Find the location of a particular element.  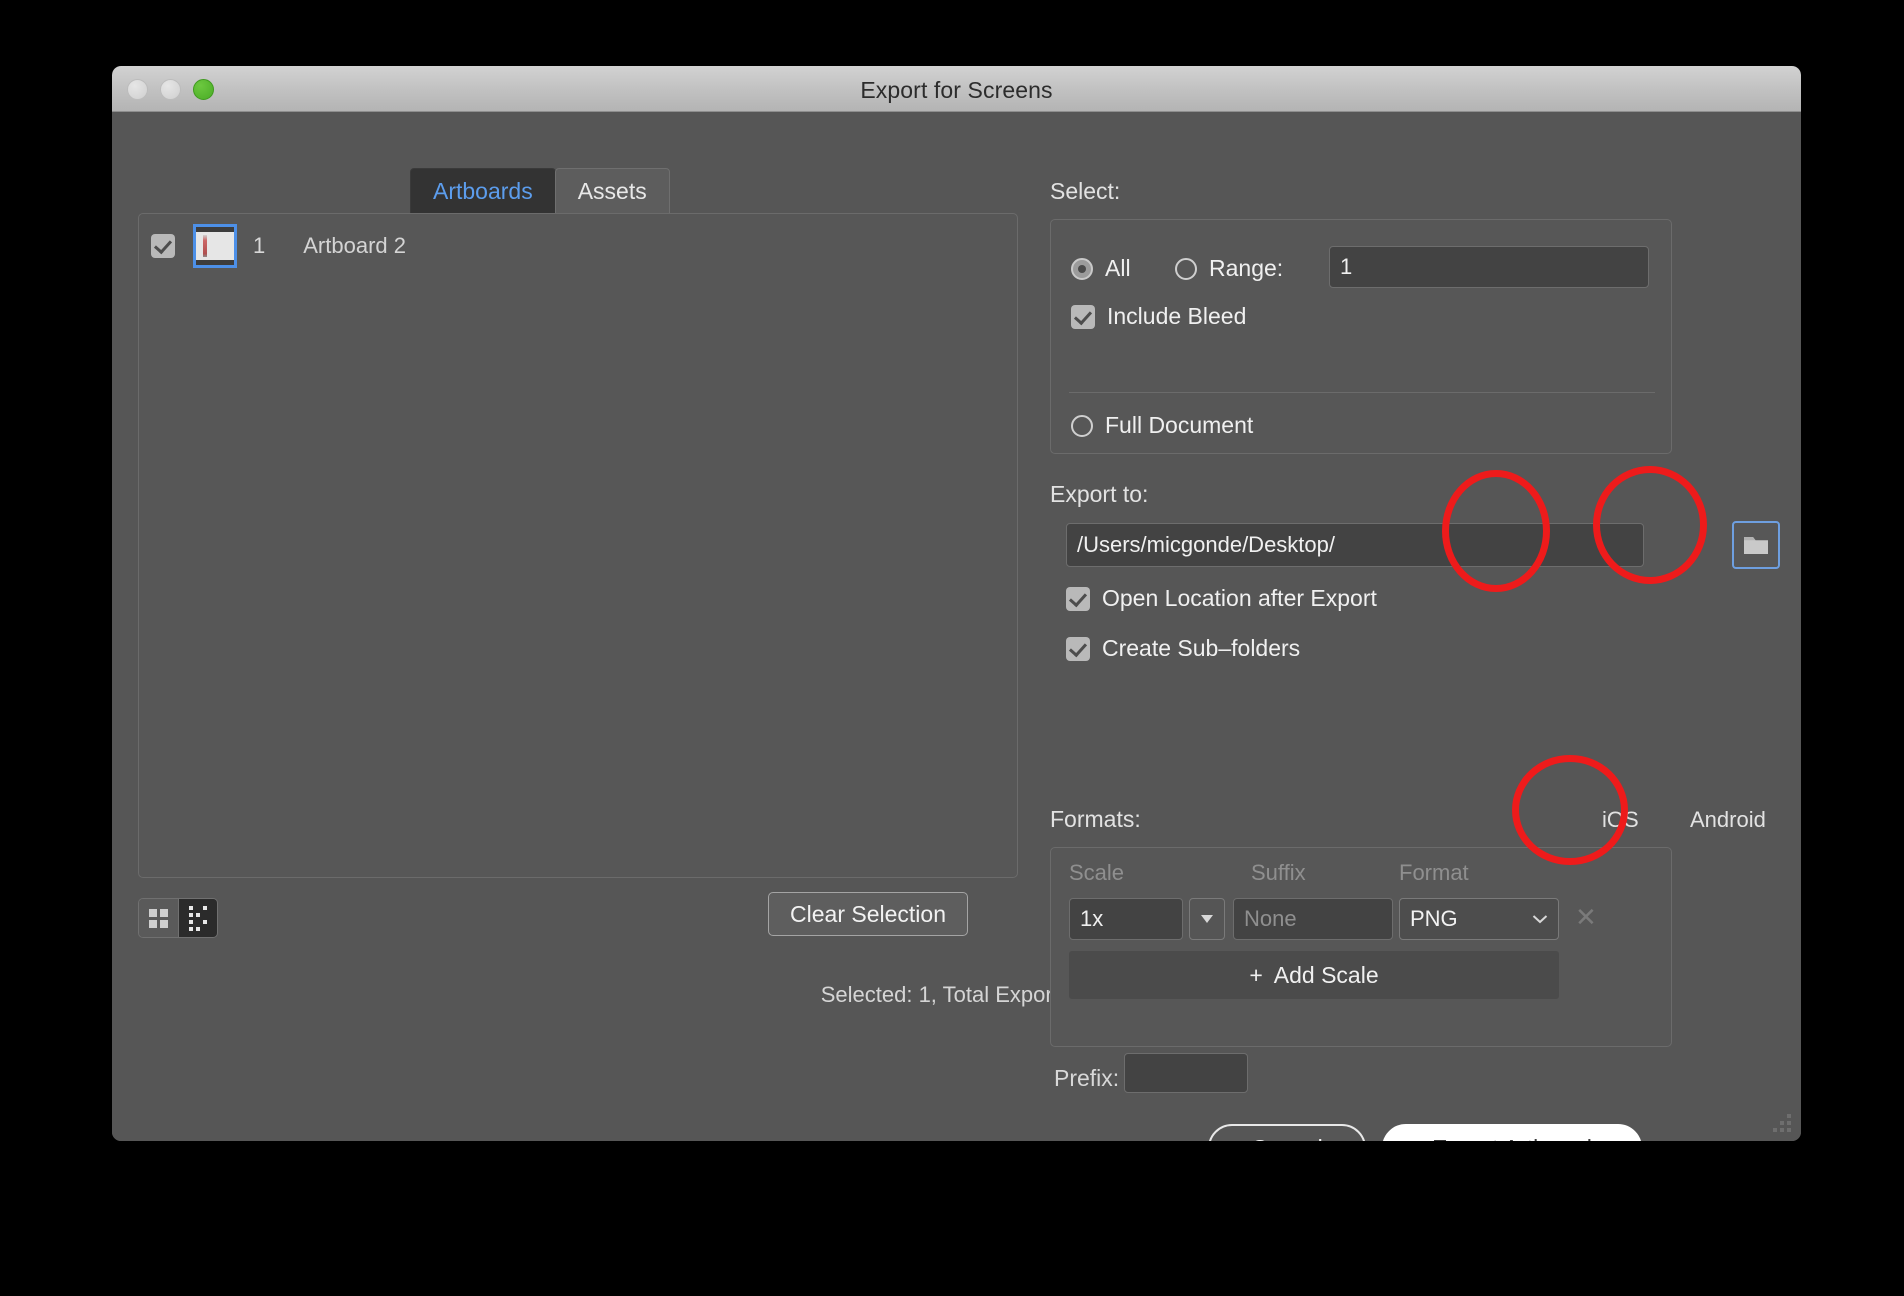

prefix-input is located at coordinates (1186, 1073).